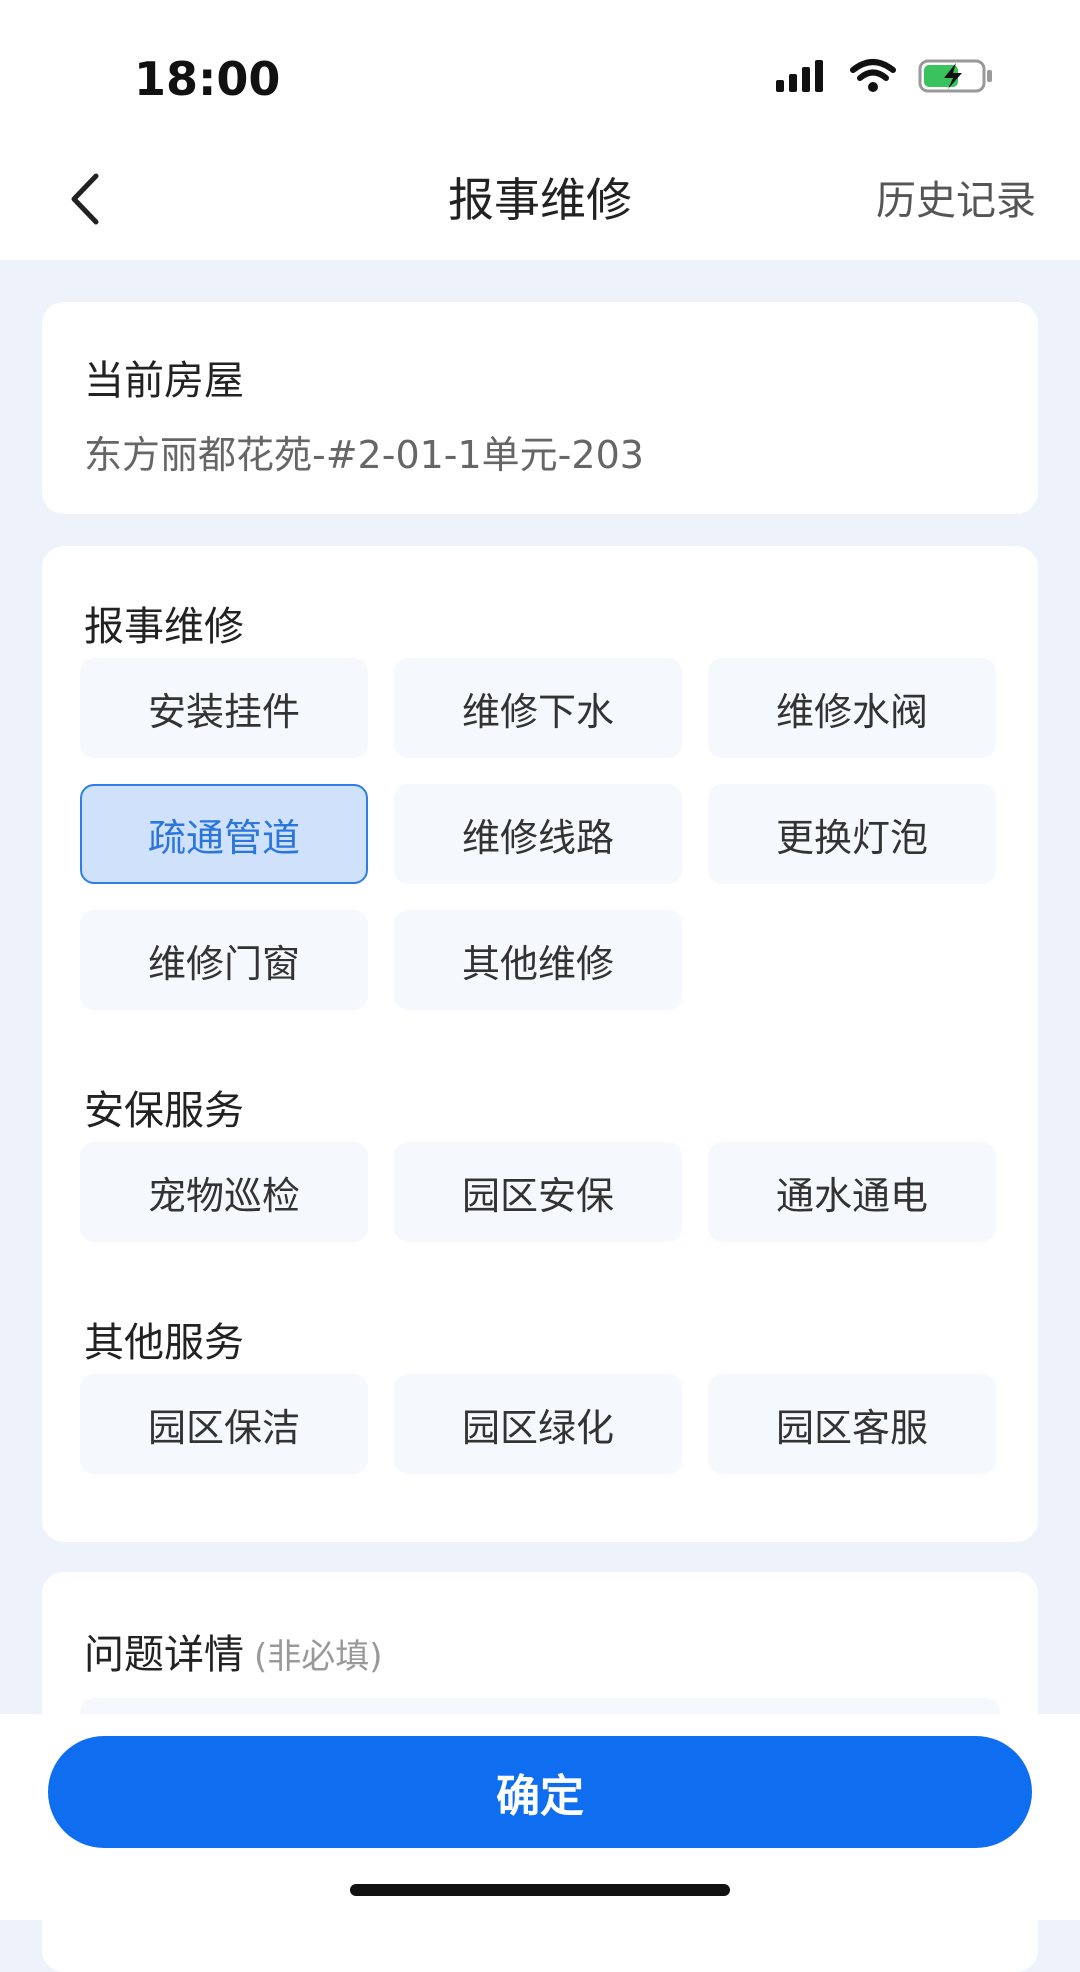 Image resolution: width=1080 pixels, height=1972 pixels. I want to click on detail-title-text: 问题详情, so click(164, 1655).